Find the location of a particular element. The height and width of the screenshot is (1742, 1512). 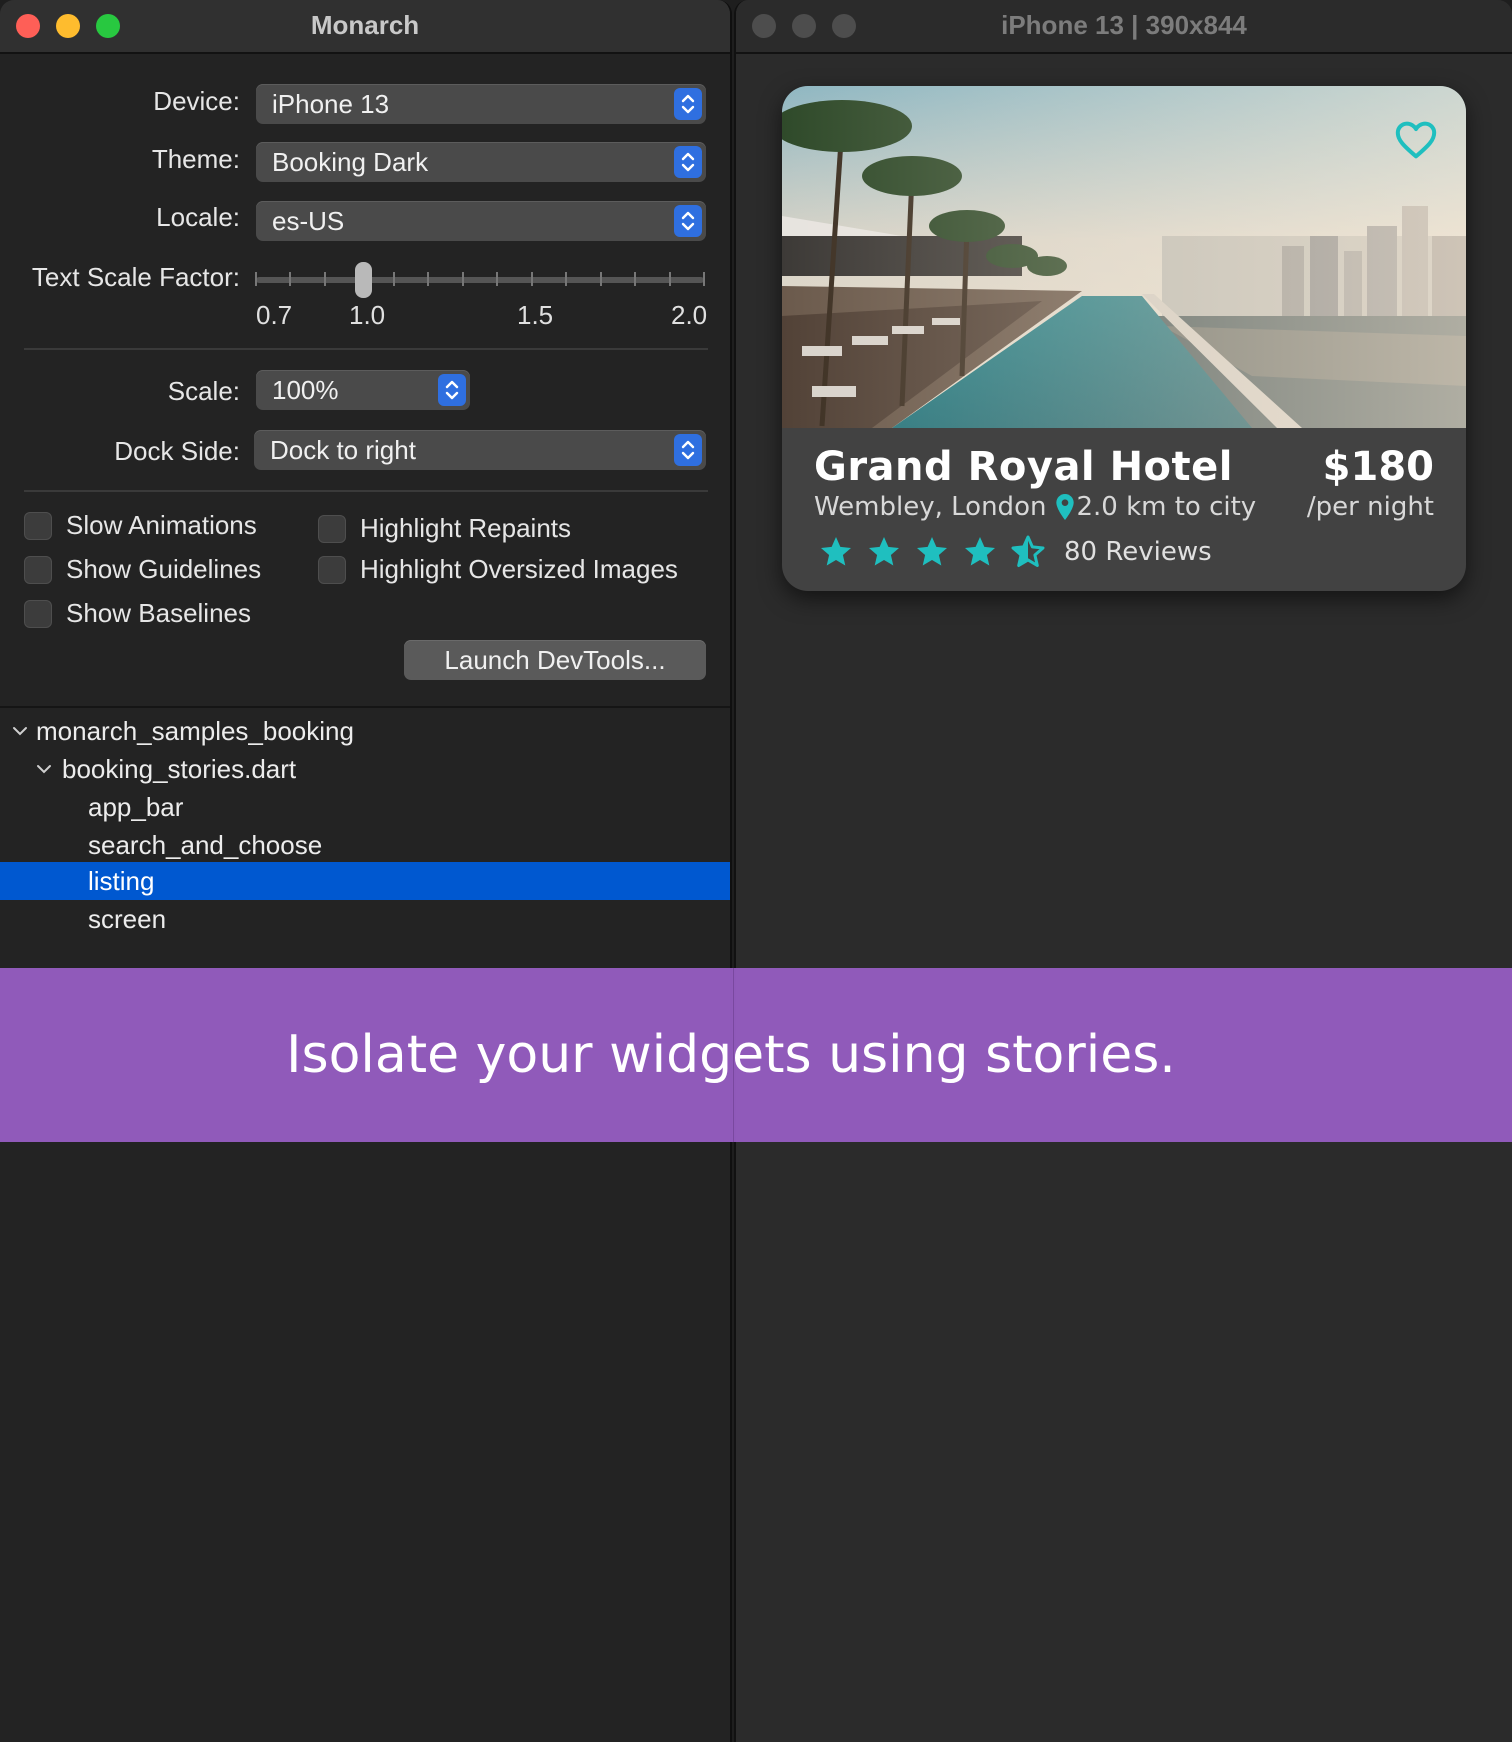

text-scale-label: Text Scale Factor: is located at coordinates (135, 277).